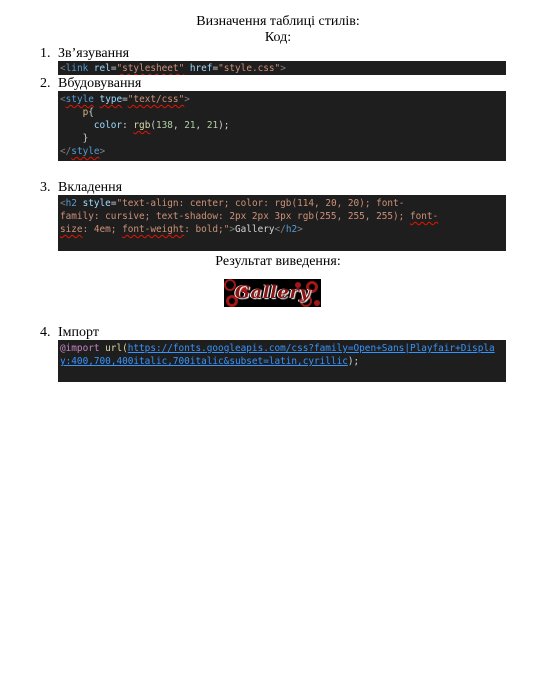  I want to click on list-item-embedding: 2. Вбудовування, so click(90, 83).